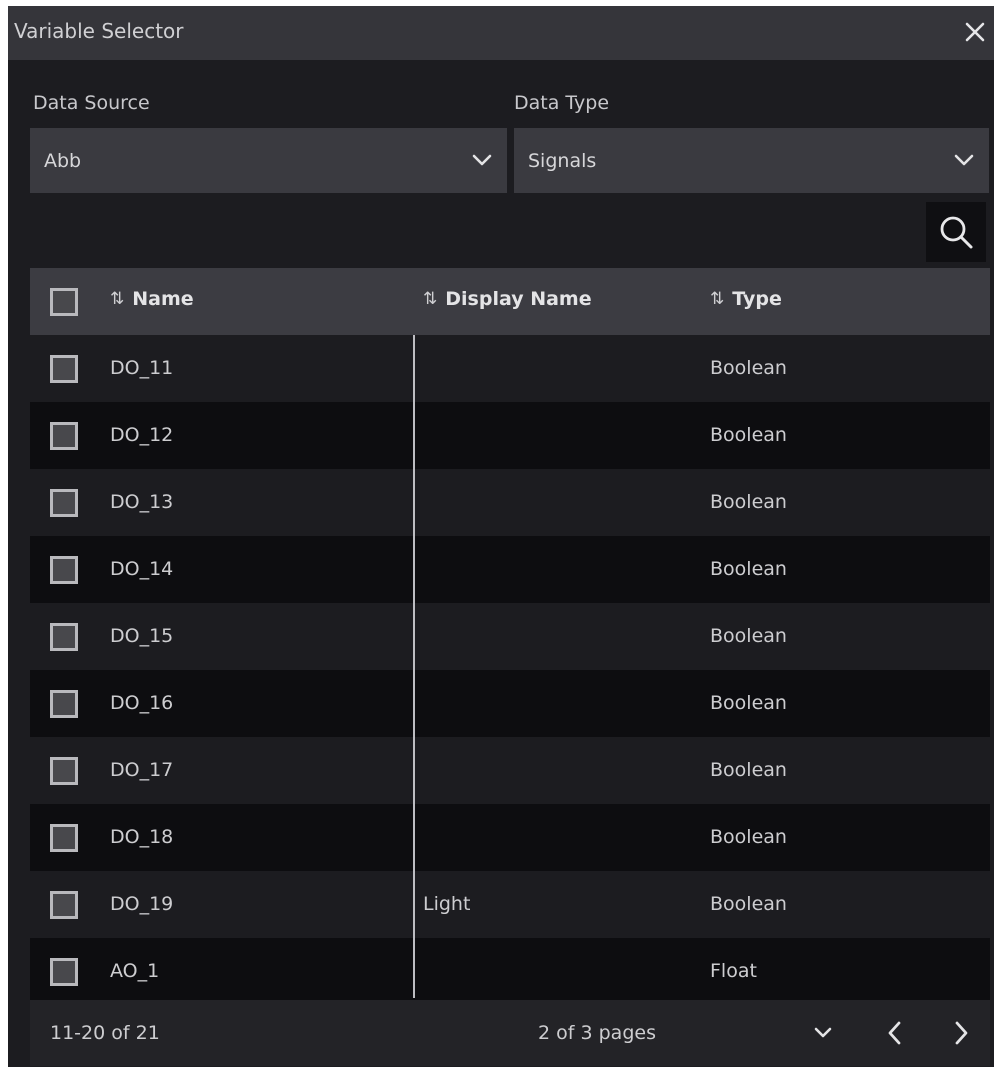  What do you see at coordinates (510, 904) in the screenshot?
I see `table-row: DO_19 Light Boolean` at bounding box center [510, 904].